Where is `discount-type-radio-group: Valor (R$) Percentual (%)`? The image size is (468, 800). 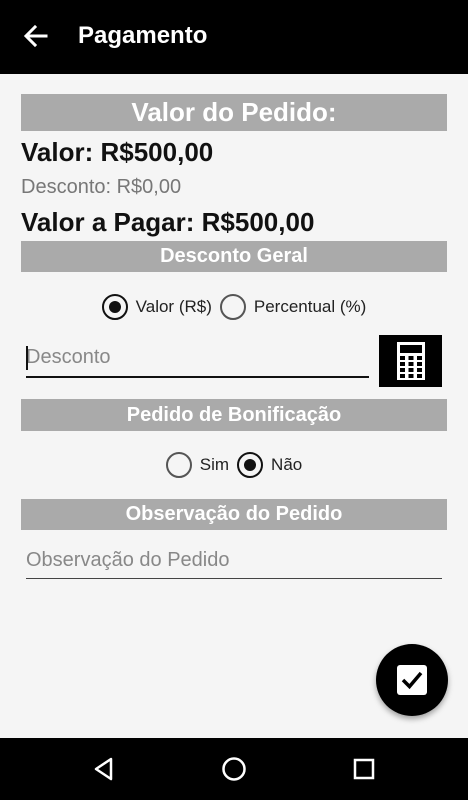
discount-type-radio-group: Valor (R$) Percentual (%) is located at coordinates (234, 307).